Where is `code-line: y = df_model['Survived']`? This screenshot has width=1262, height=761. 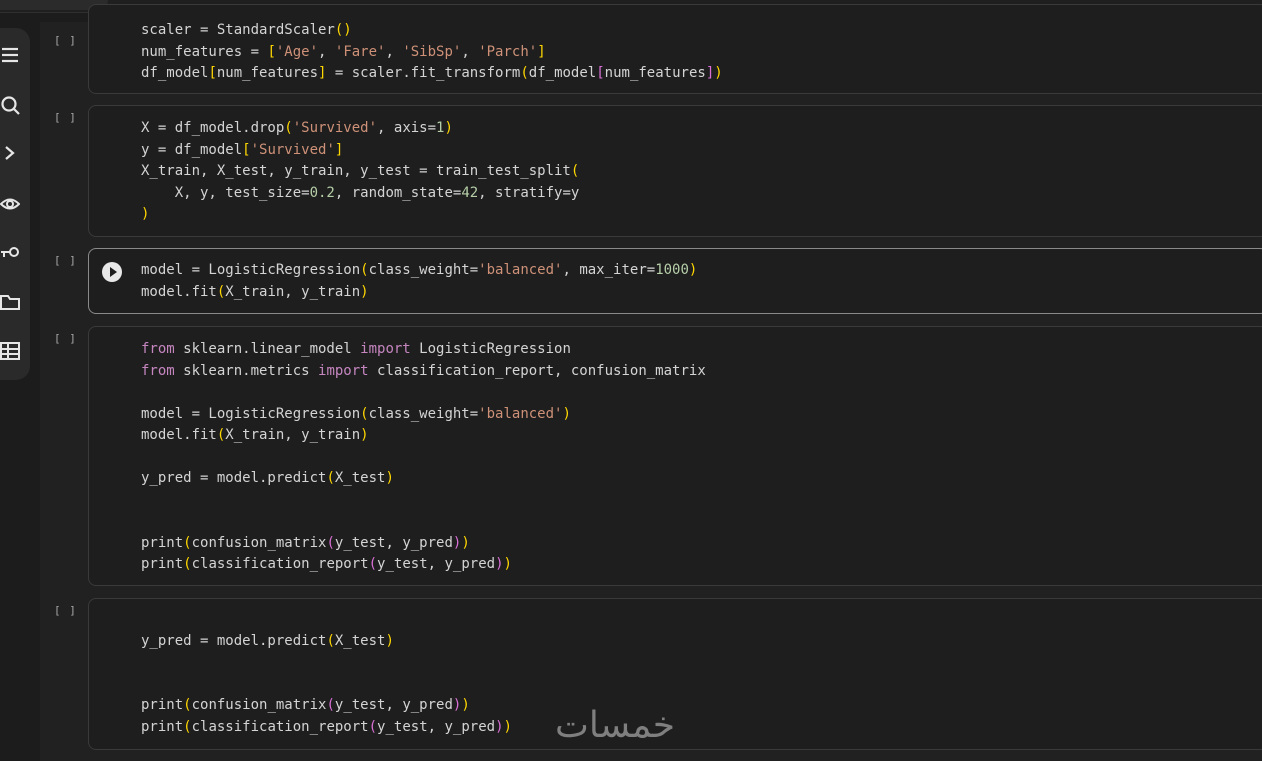
code-line: y = df_model['Survived'] is located at coordinates (360, 151).